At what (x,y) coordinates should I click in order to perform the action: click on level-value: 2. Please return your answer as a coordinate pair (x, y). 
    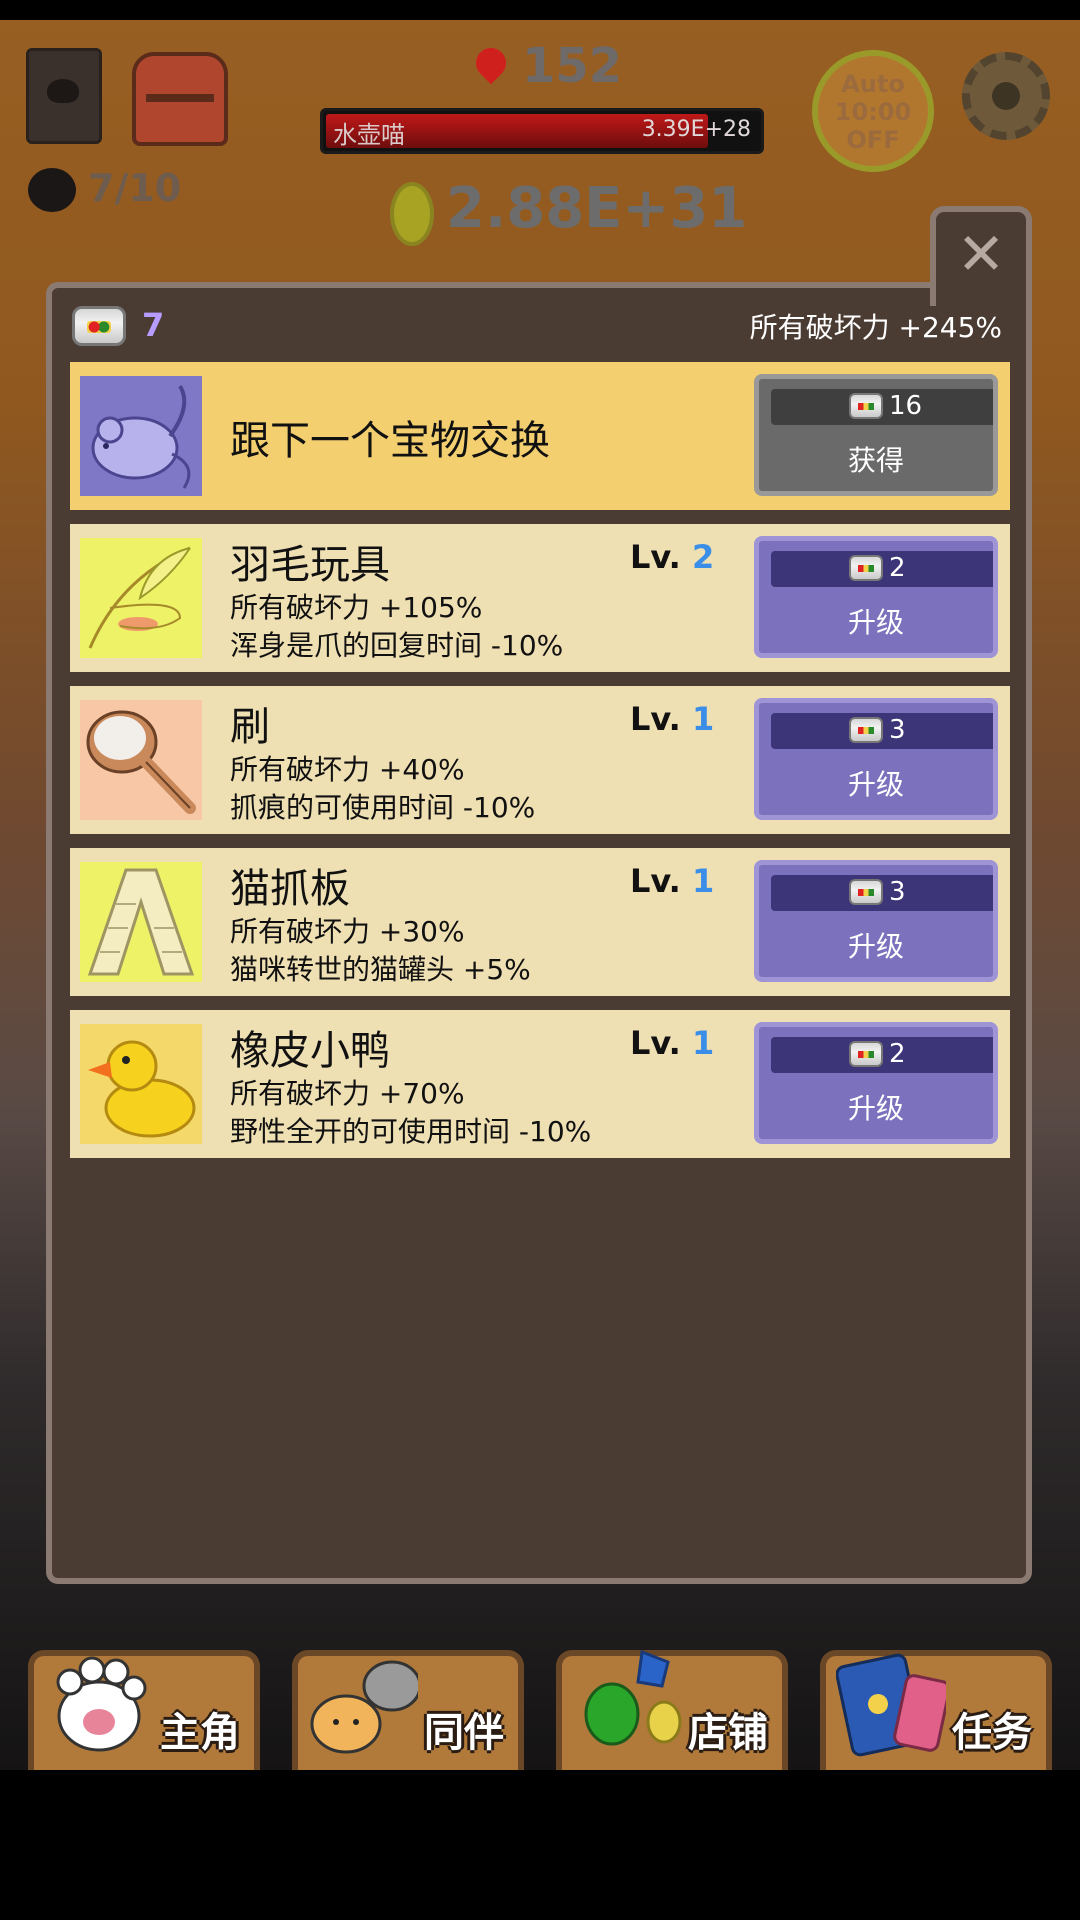
    Looking at the image, I should click on (703, 557).